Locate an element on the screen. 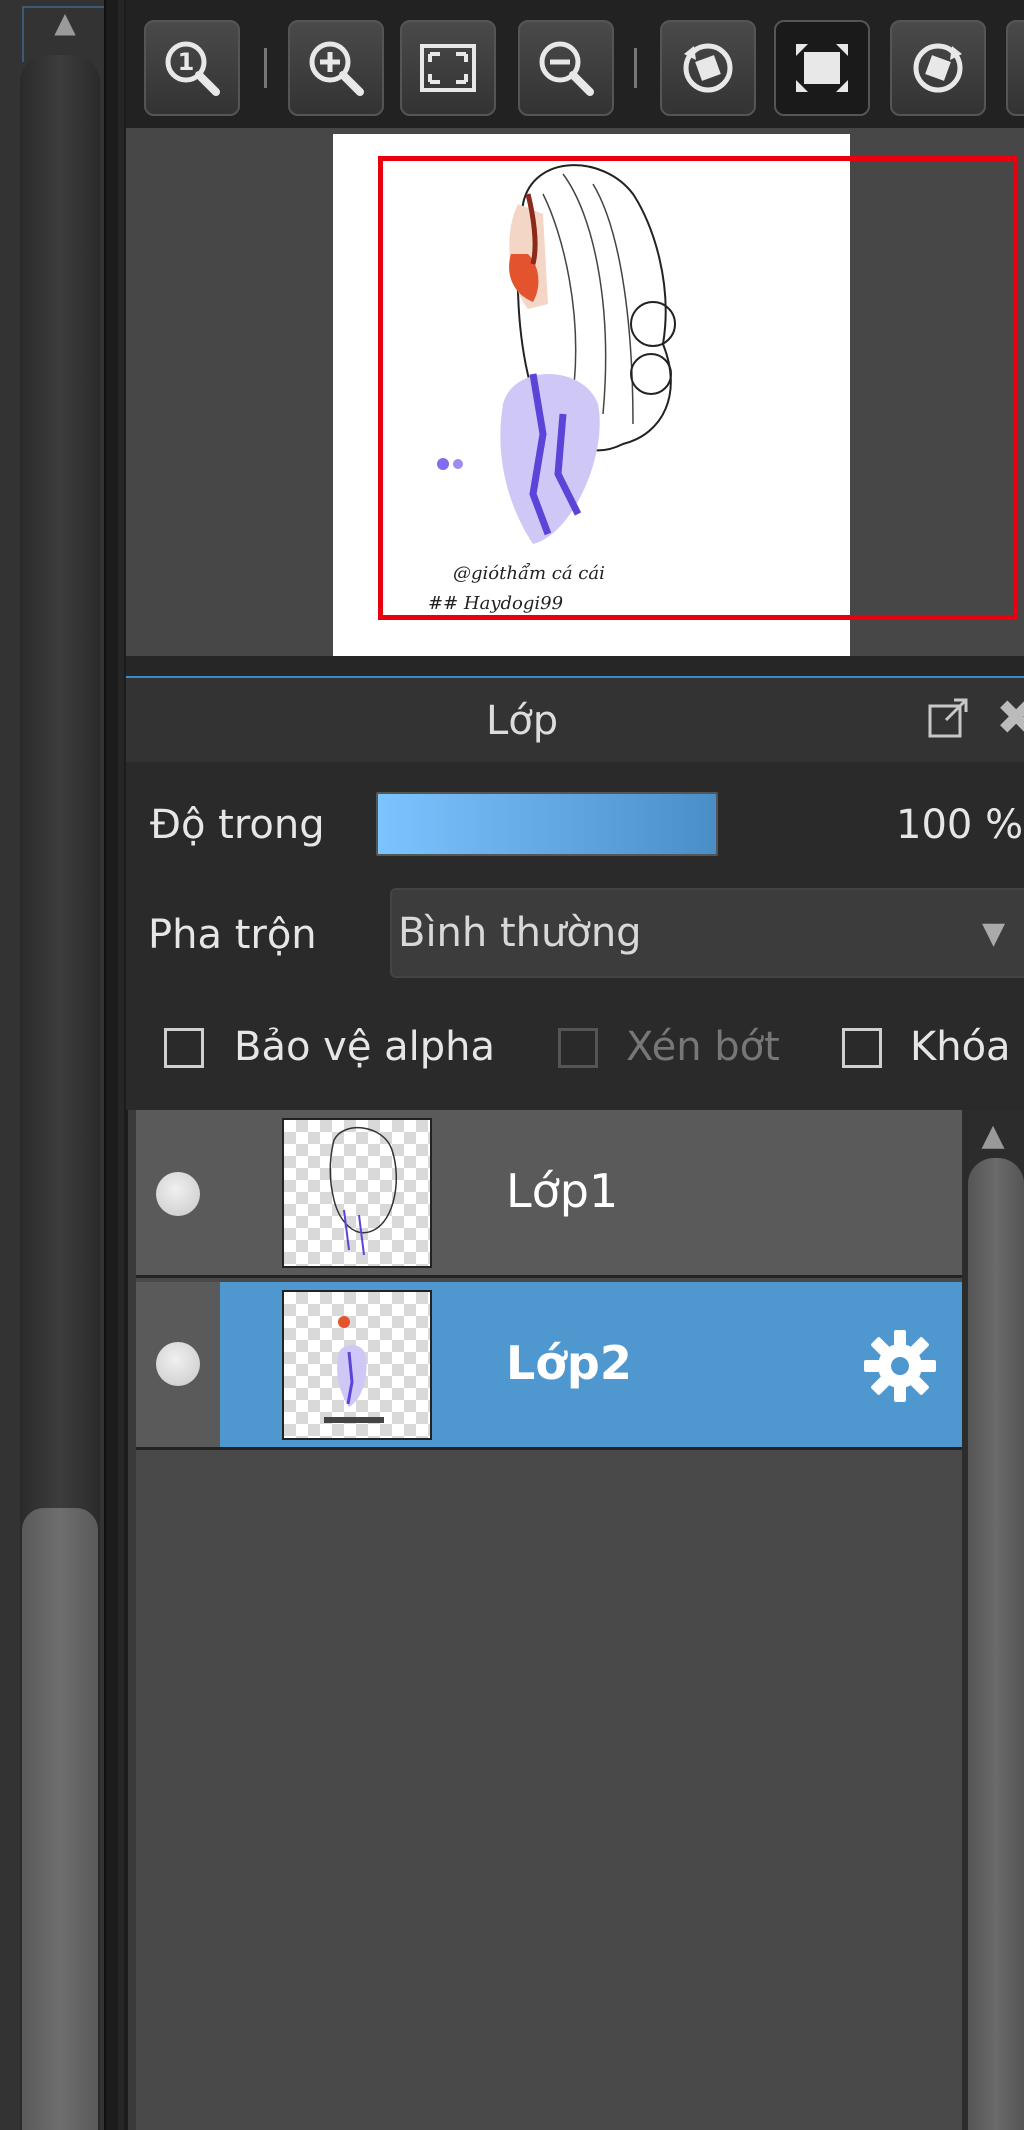 Image resolution: width=1024 pixels, height=2130 pixels. fit-to-window-icon is located at coordinates (448, 68).